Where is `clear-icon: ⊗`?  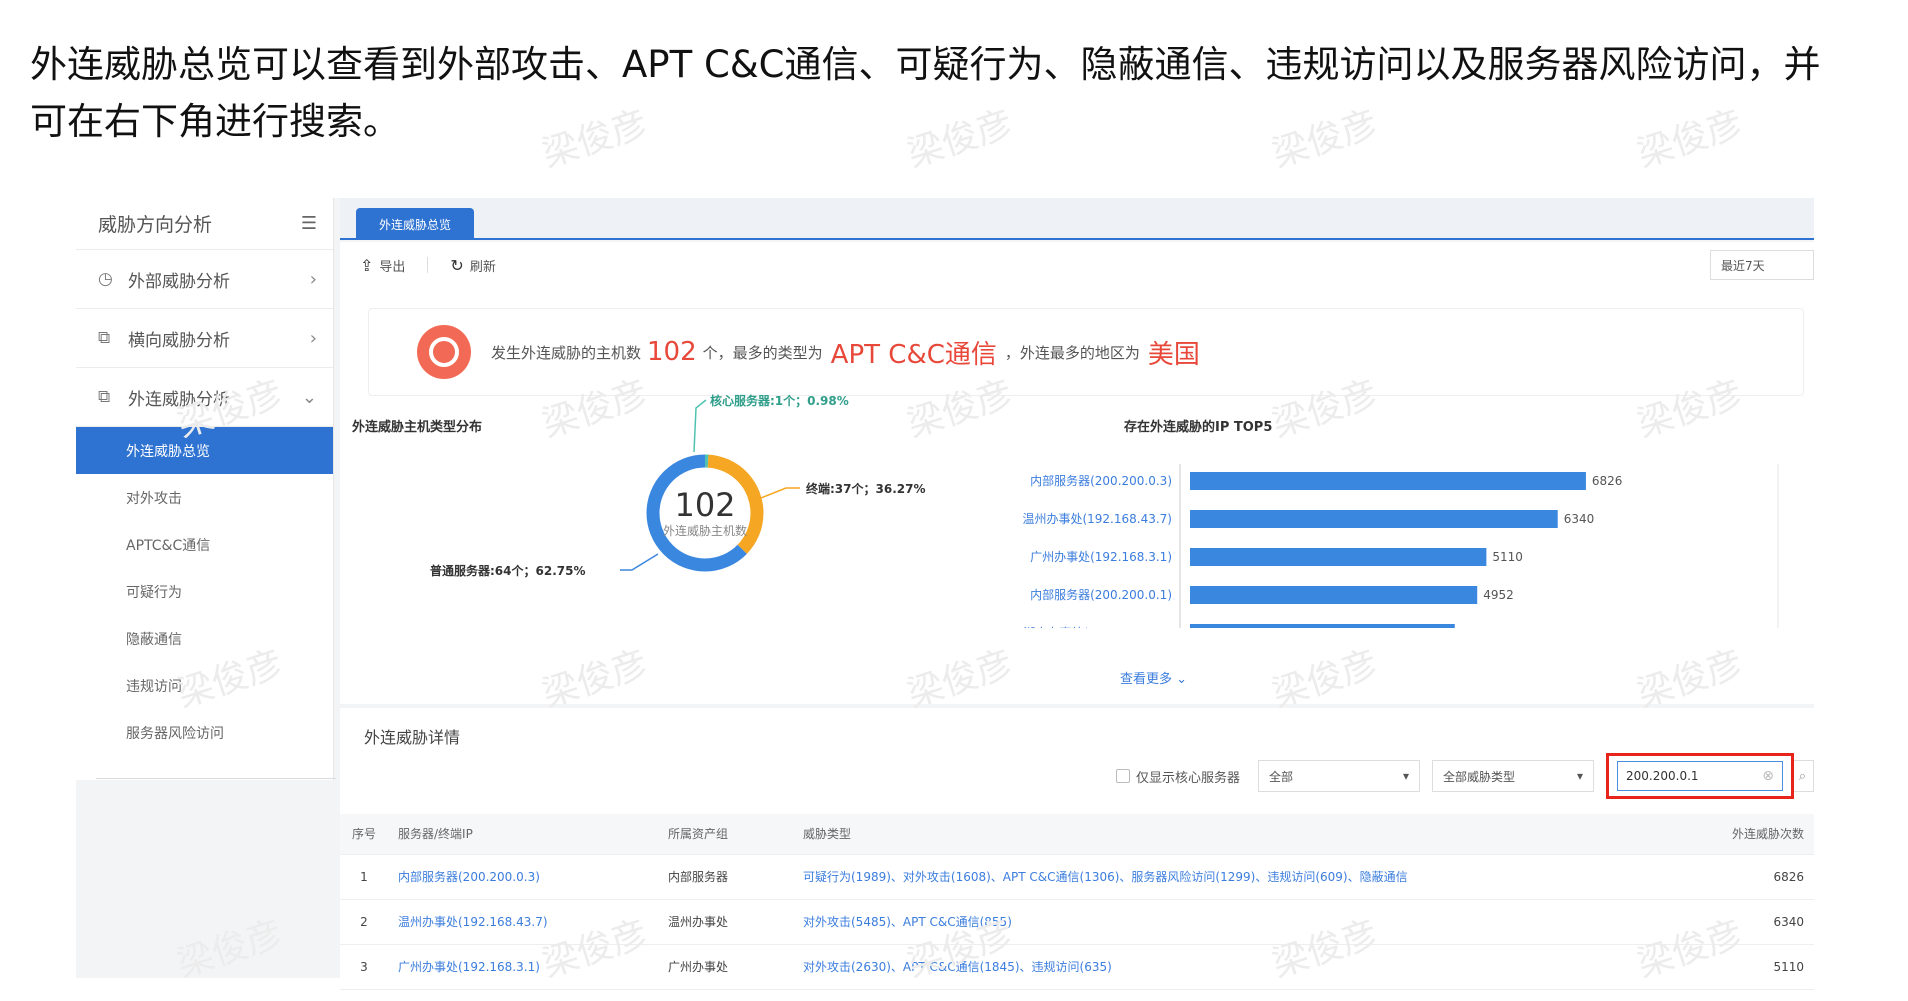 clear-icon: ⊗ is located at coordinates (1768, 776).